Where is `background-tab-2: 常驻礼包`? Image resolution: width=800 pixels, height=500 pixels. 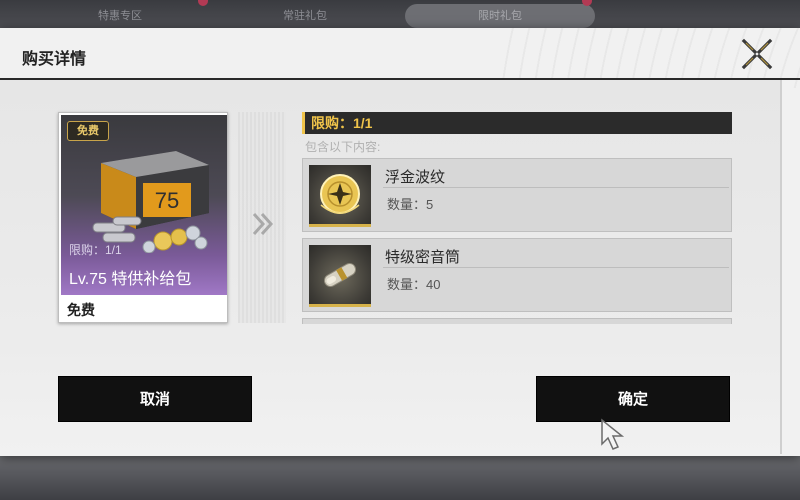 background-tab-2: 常驻礼包 is located at coordinates (305, 16).